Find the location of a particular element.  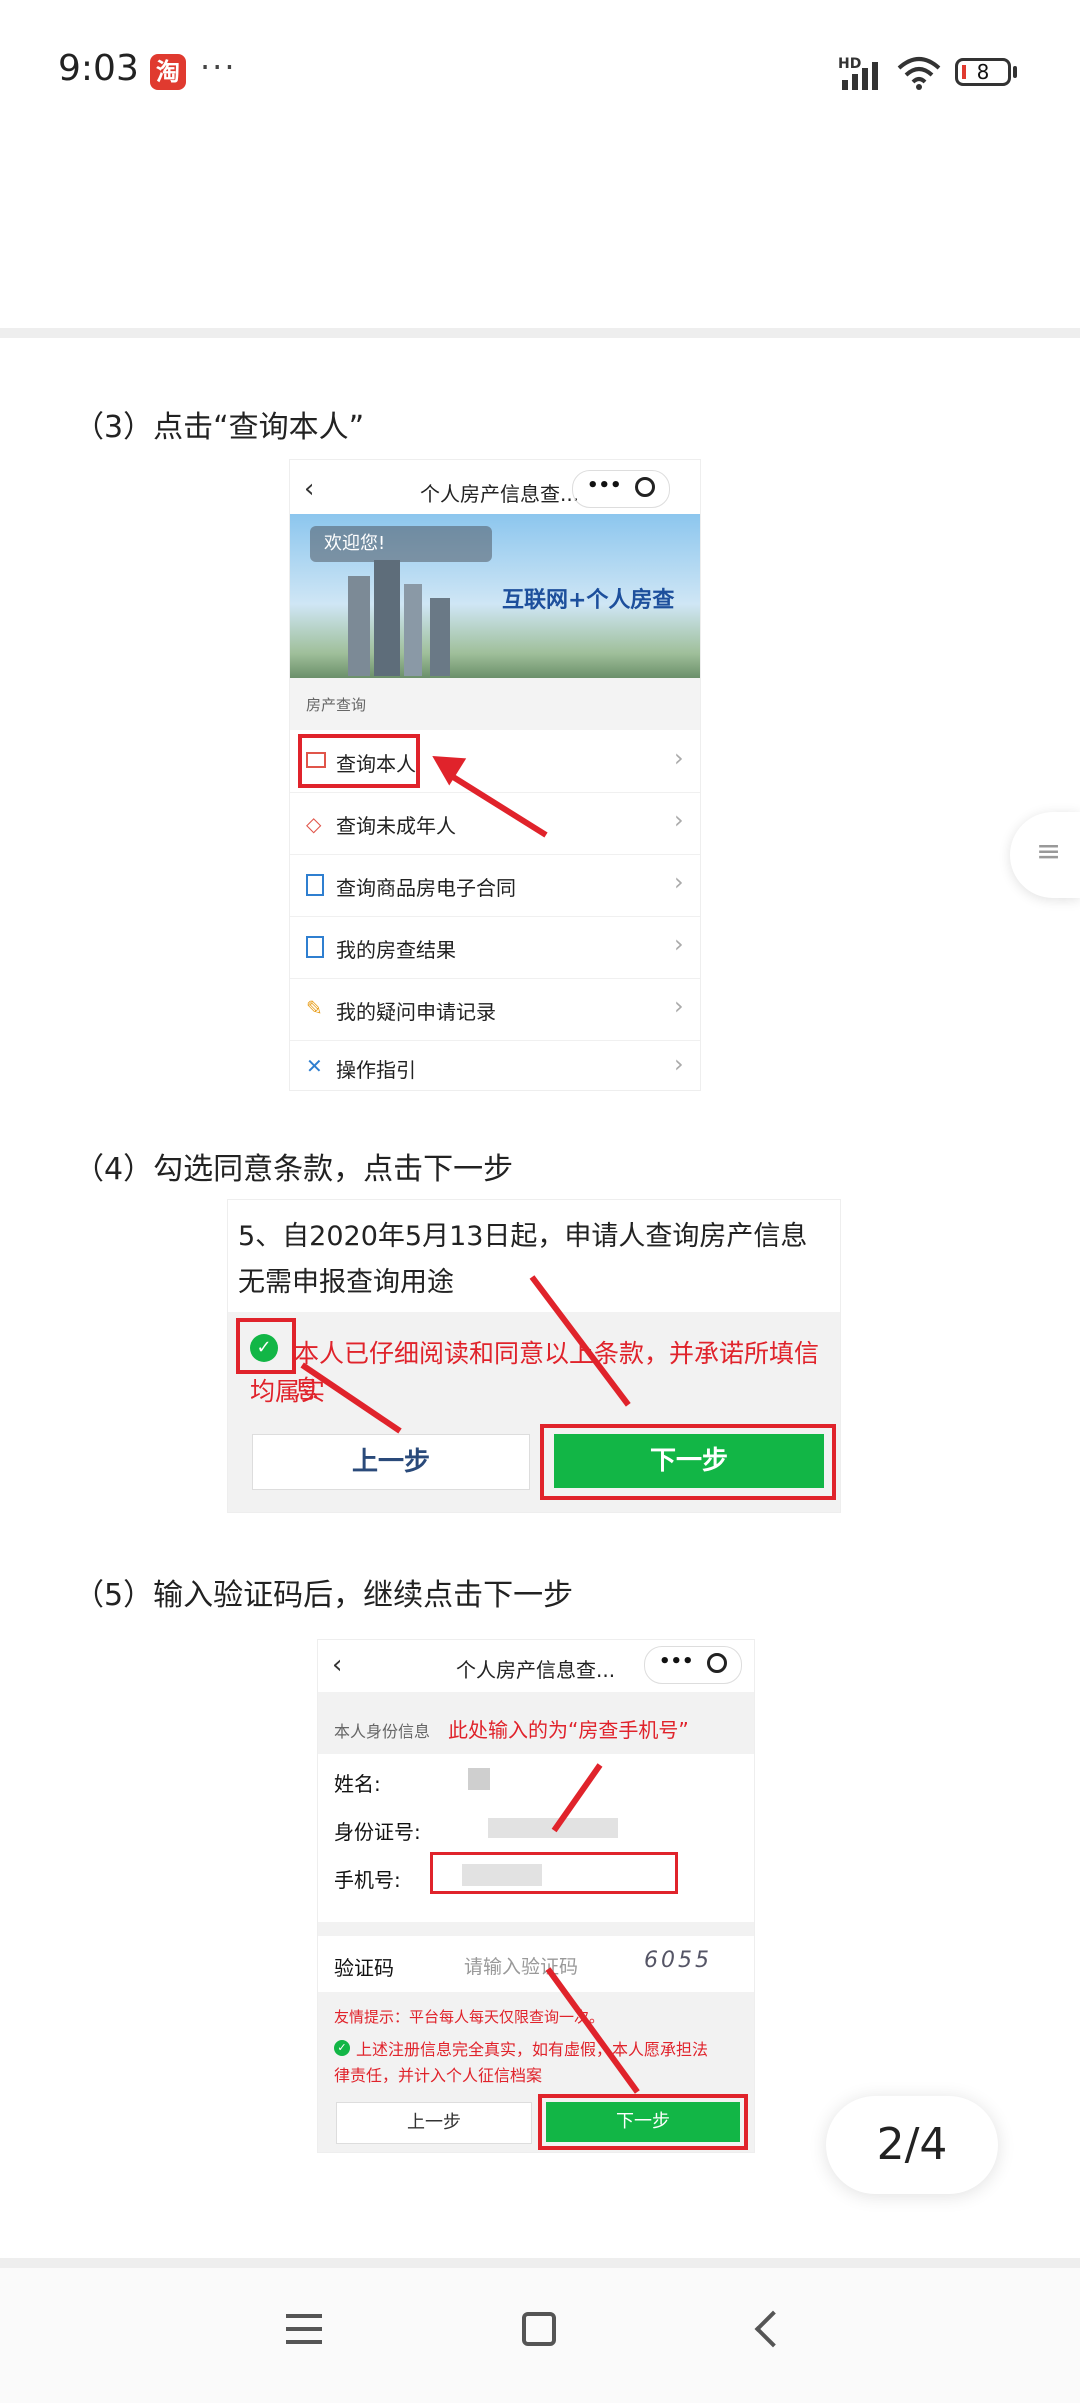

banner-text: 互联网+个人房查 is located at coordinates (588, 600).